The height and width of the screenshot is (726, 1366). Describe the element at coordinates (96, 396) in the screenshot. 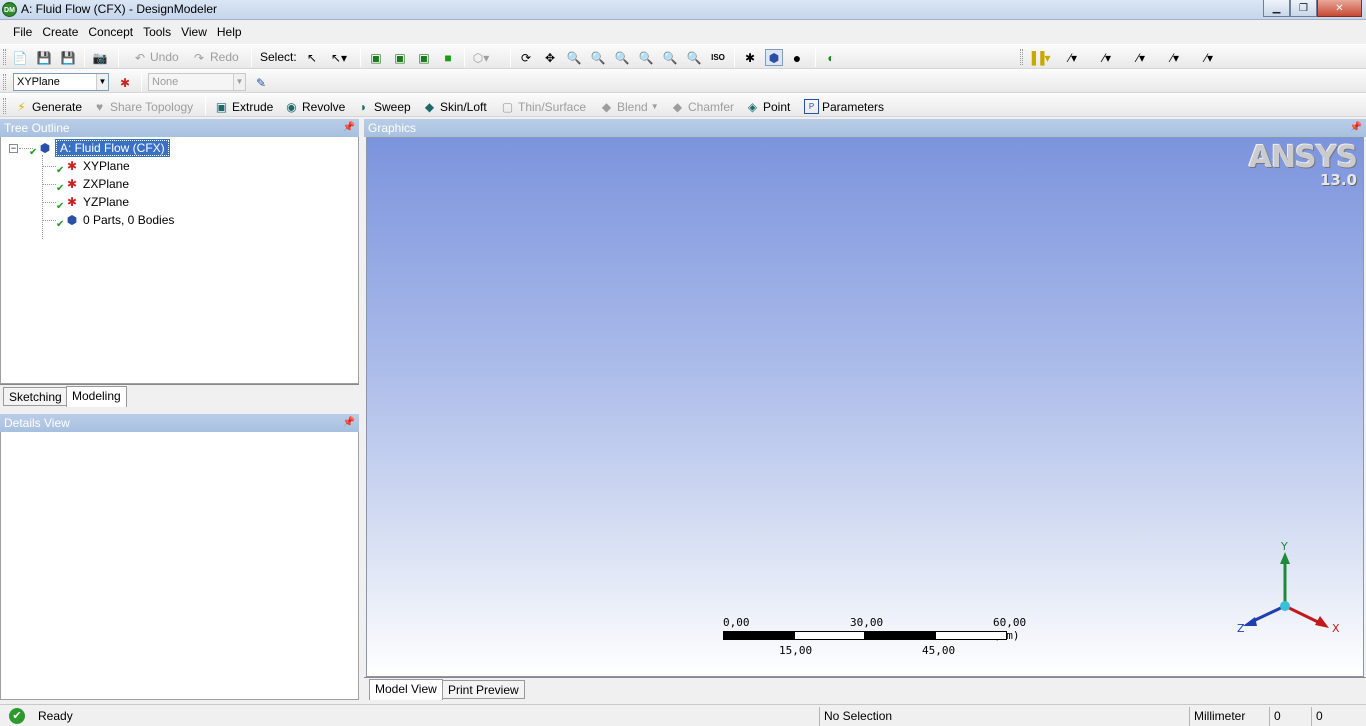

I see `tab-modeling: Modeling` at that location.